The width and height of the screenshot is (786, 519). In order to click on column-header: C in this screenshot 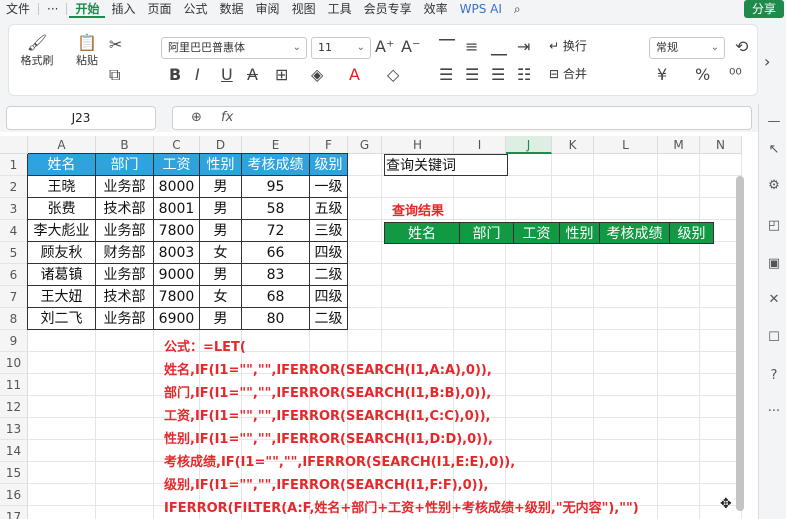, I will do `click(177, 145)`.